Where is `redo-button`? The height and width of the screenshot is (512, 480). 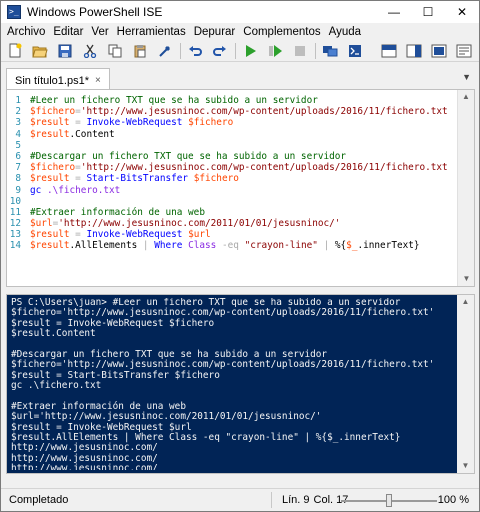 redo-button is located at coordinates (220, 51).